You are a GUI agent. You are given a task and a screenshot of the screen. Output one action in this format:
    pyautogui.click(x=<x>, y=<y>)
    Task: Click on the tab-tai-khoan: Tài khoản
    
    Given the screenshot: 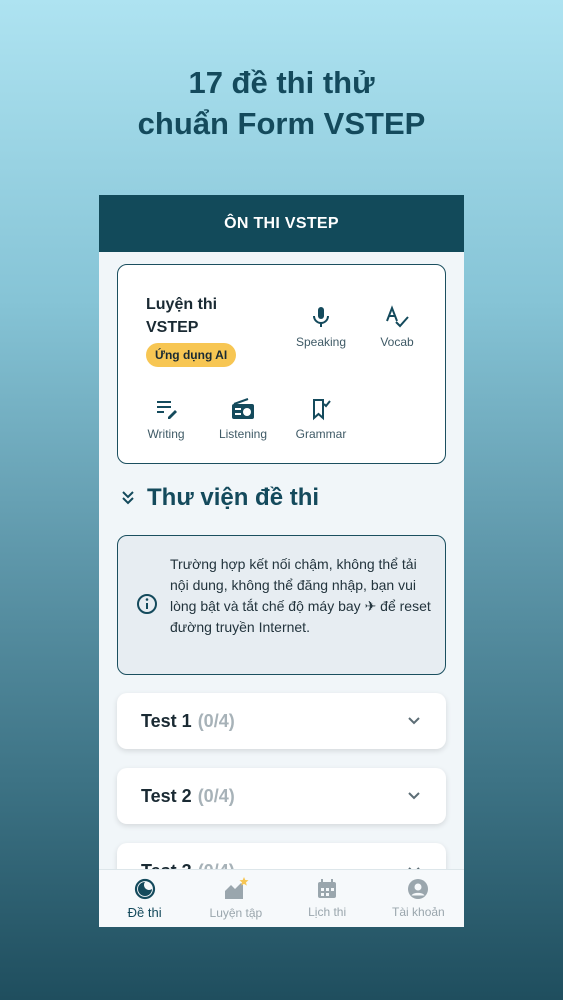 What is the action you would take?
    pyautogui.click(x=418, y=898)
    